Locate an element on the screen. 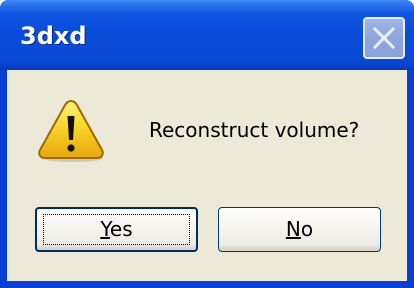  close-icon is located at coordinates (384, 38).